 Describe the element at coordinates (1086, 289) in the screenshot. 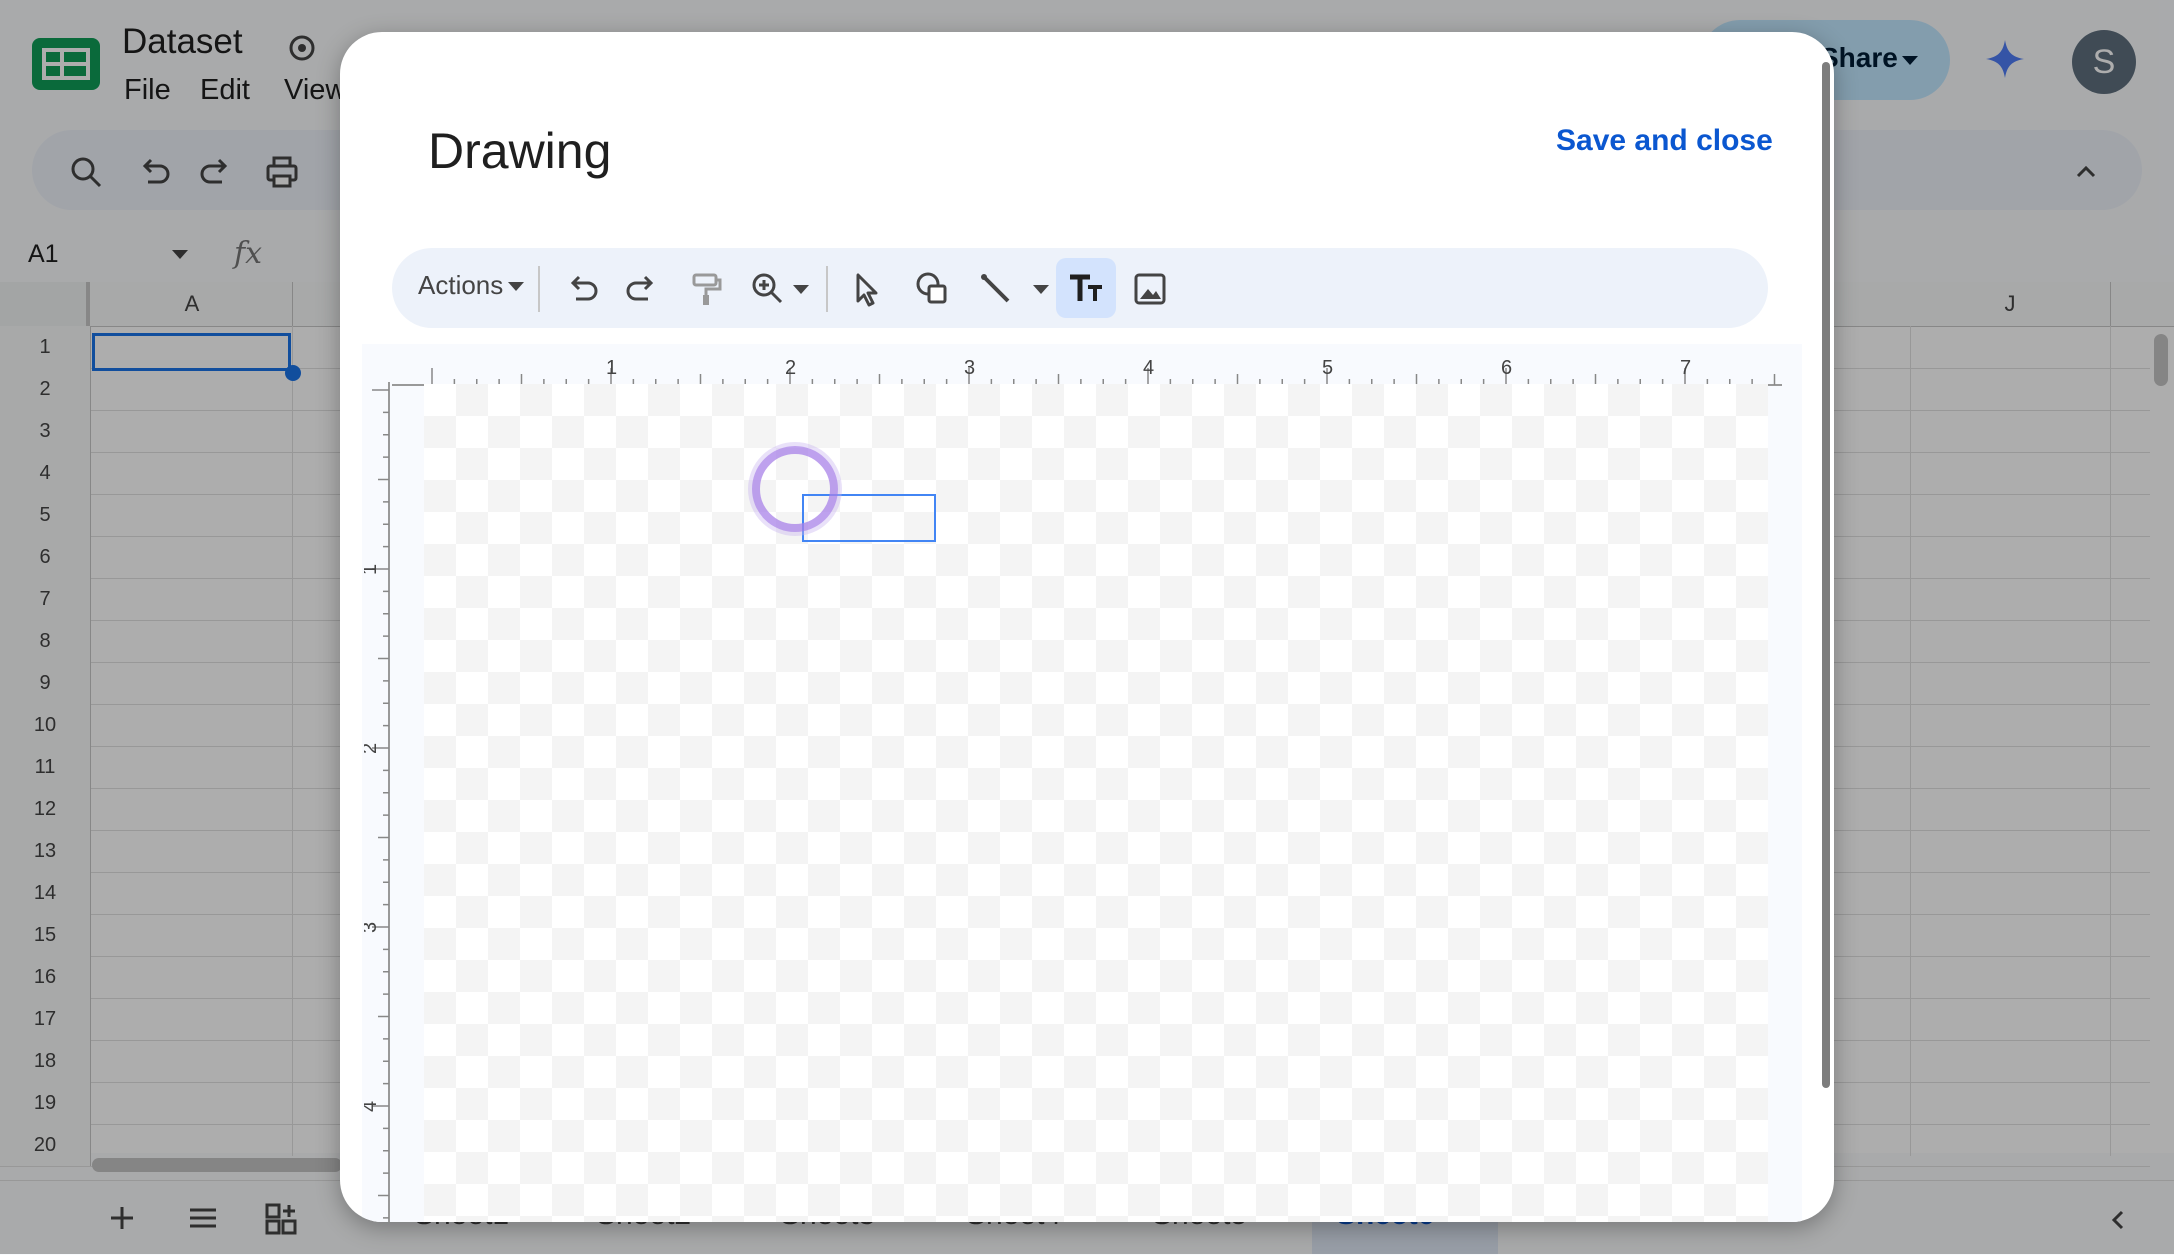

I see `text-box-icon` at that location.